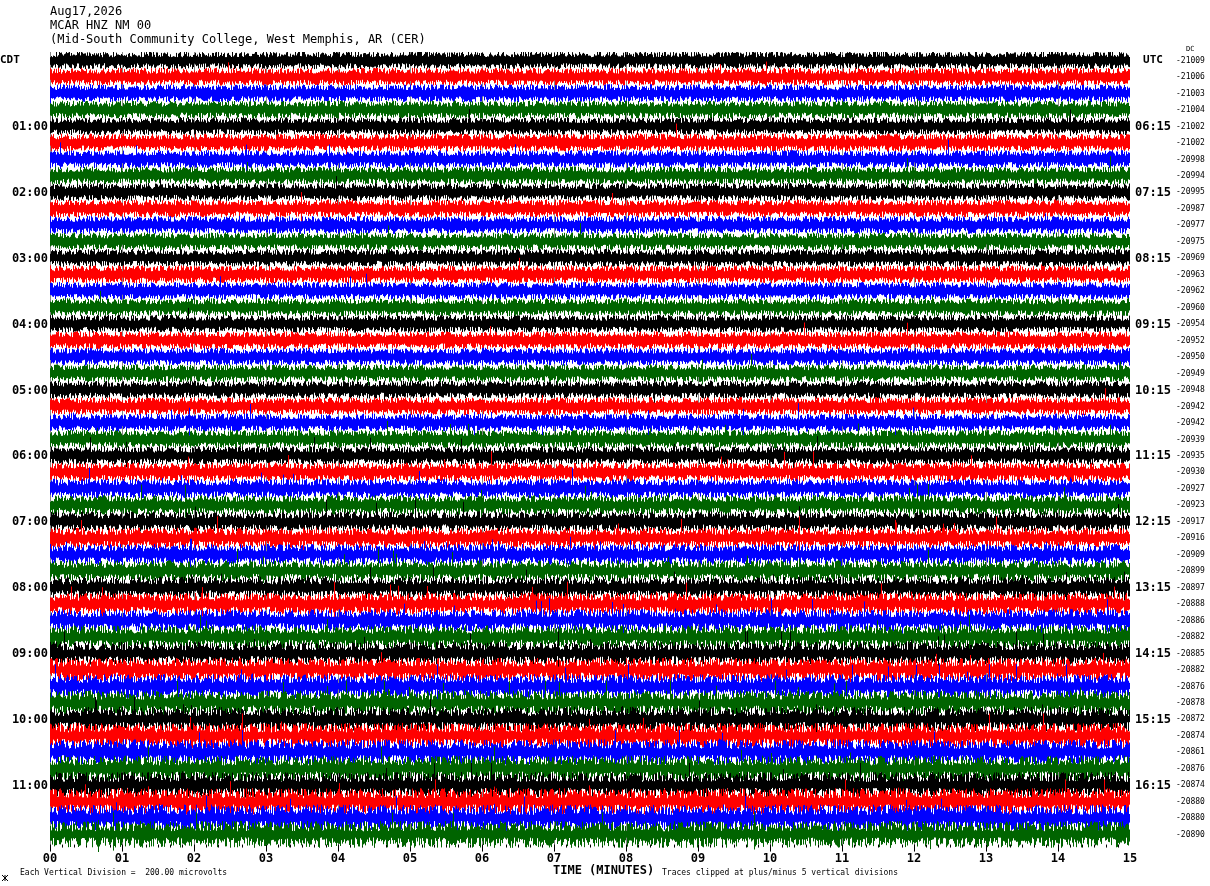 Image resolution: width=1210 pixels, height=886 pixels. I want to click on dc-value: -20909, so click(1190, 554).